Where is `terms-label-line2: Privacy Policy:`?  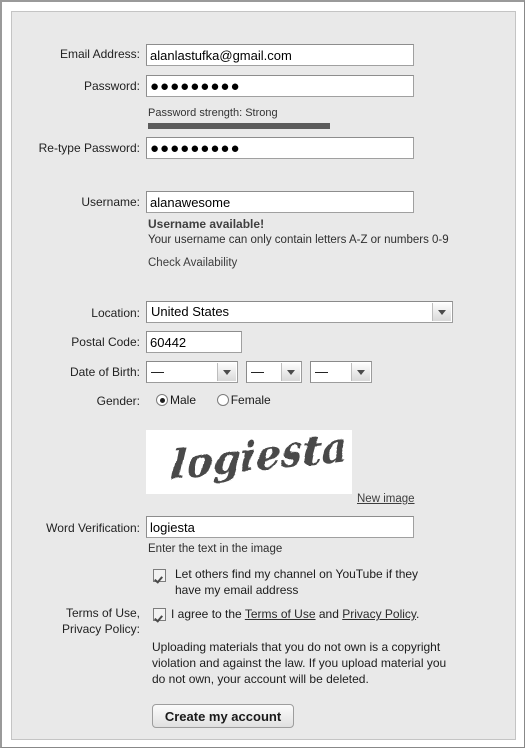
terms-label-line2: Privacy Policy: is located at coordinates (100, 629).